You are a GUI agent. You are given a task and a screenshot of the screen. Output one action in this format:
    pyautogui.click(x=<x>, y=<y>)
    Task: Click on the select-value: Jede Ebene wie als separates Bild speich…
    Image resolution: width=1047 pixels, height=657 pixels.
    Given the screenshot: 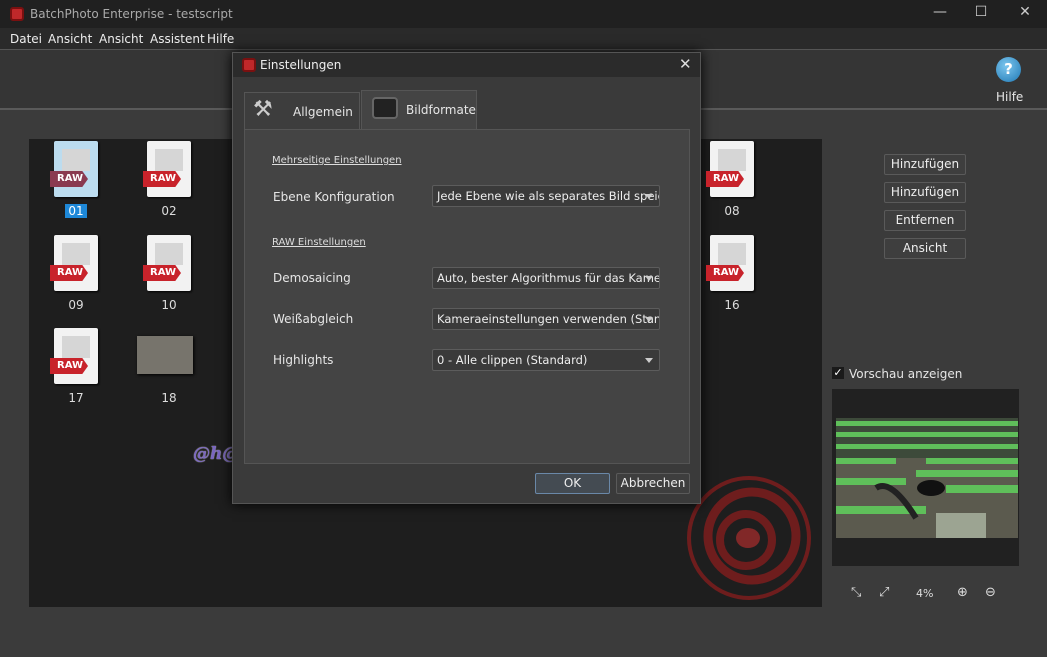 What is the action you would take?
    pyautogui.click(x=548, y=196)
    